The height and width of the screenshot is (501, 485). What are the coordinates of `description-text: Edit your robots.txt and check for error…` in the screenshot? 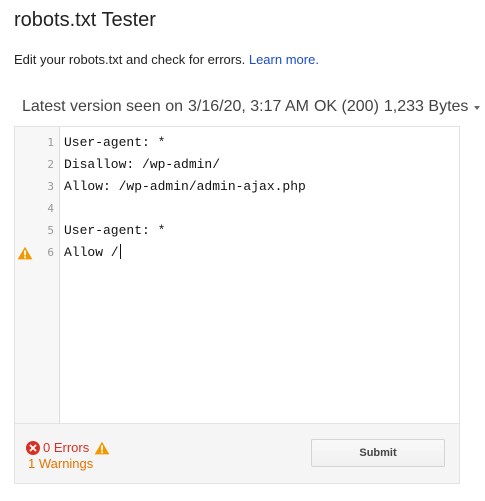 It's located at (130, 59).